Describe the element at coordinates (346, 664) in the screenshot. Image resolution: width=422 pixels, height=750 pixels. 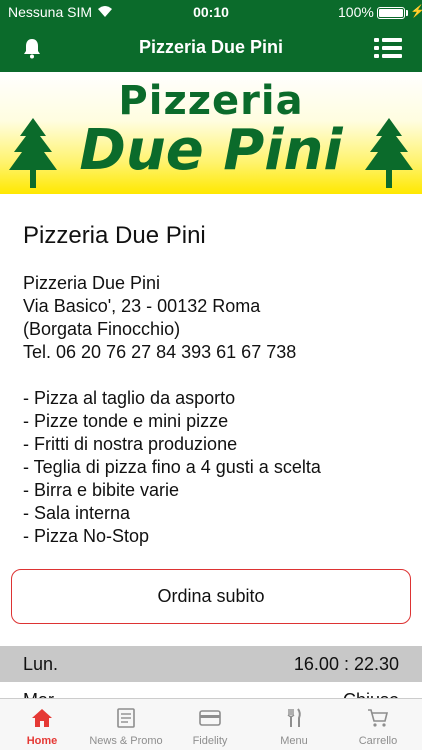
I see `hours-time: 16.00 : 22.30` at that location.